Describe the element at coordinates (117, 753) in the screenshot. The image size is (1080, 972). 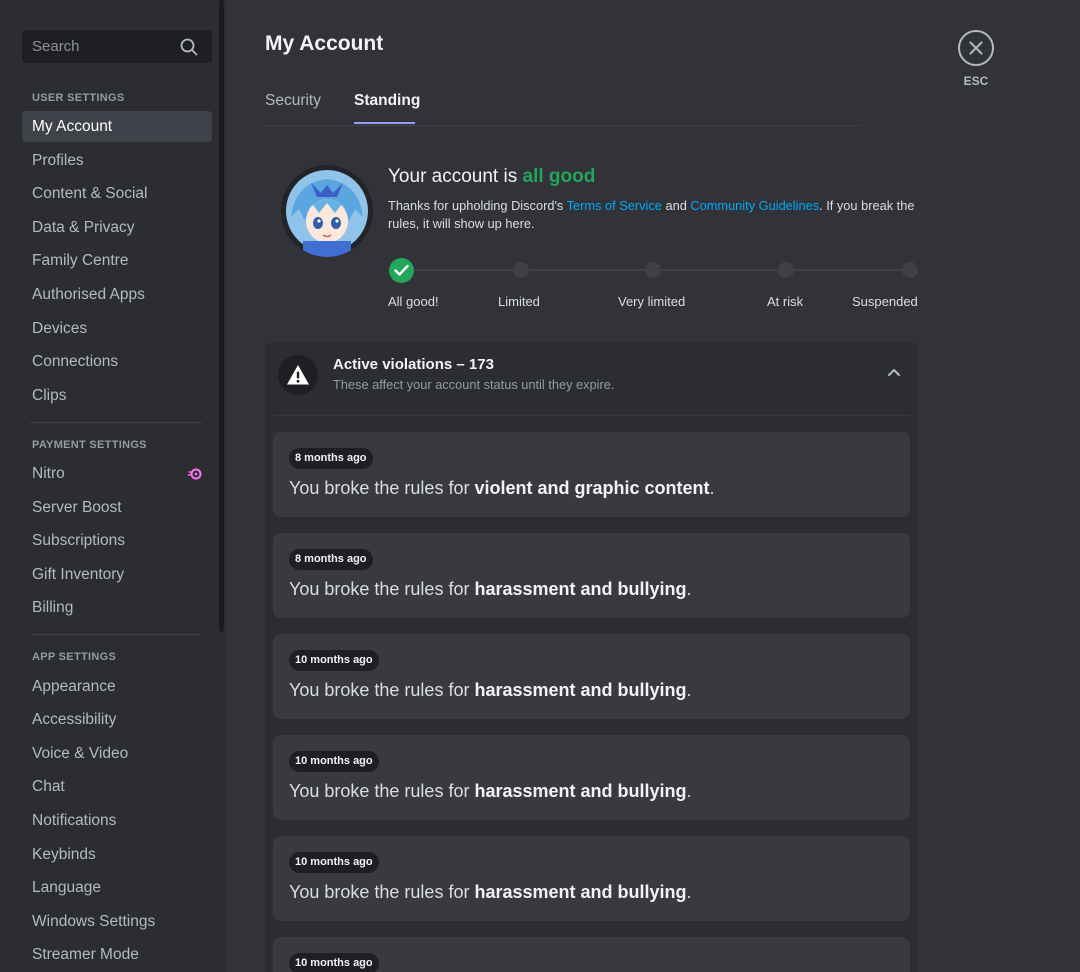
I see `sidebar-item-voice-video: Voice & Video` at that location.